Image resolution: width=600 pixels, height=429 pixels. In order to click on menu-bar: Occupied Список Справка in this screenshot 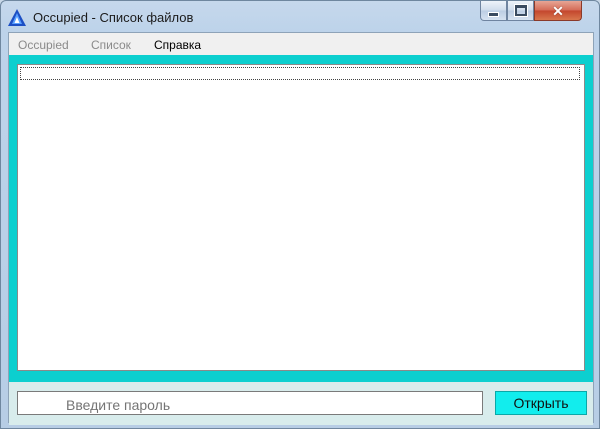, I will do `click(301, 43)`.